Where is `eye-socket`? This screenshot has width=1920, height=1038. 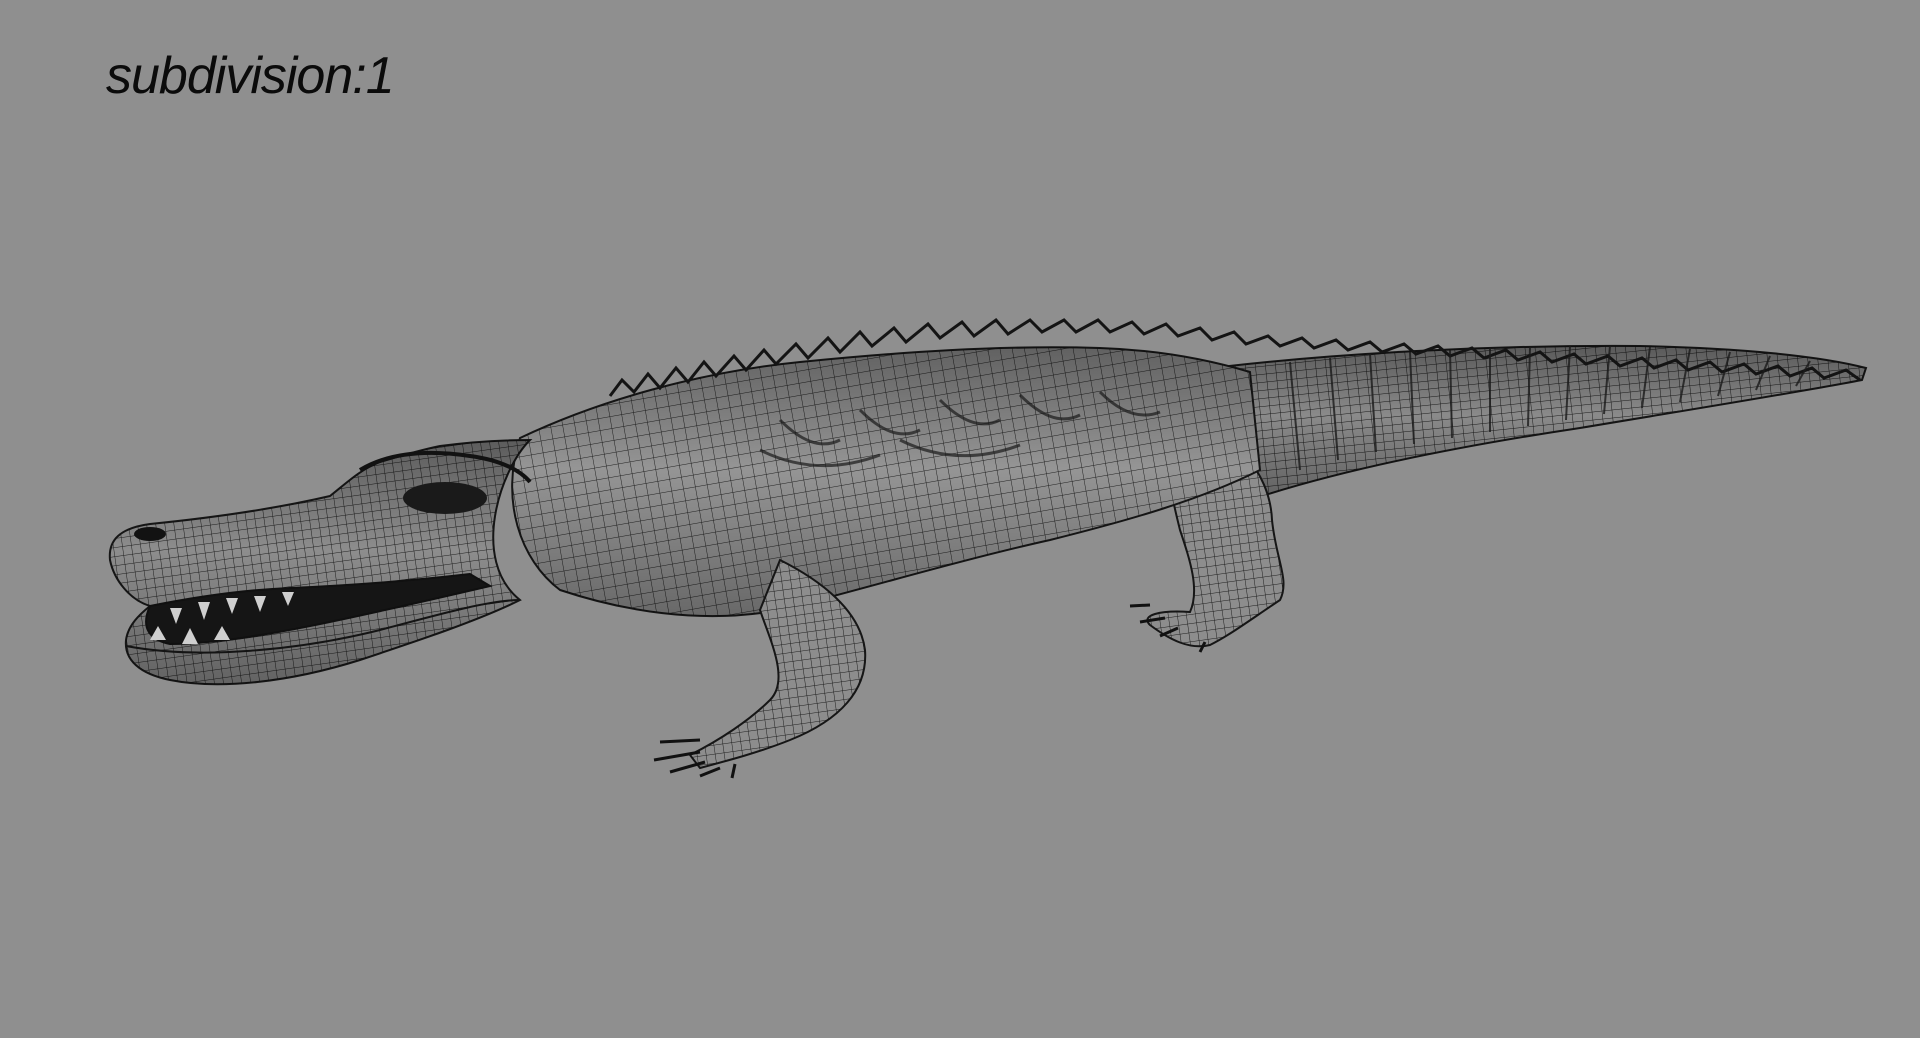 eye-socket is located at coordinates (445, 498).